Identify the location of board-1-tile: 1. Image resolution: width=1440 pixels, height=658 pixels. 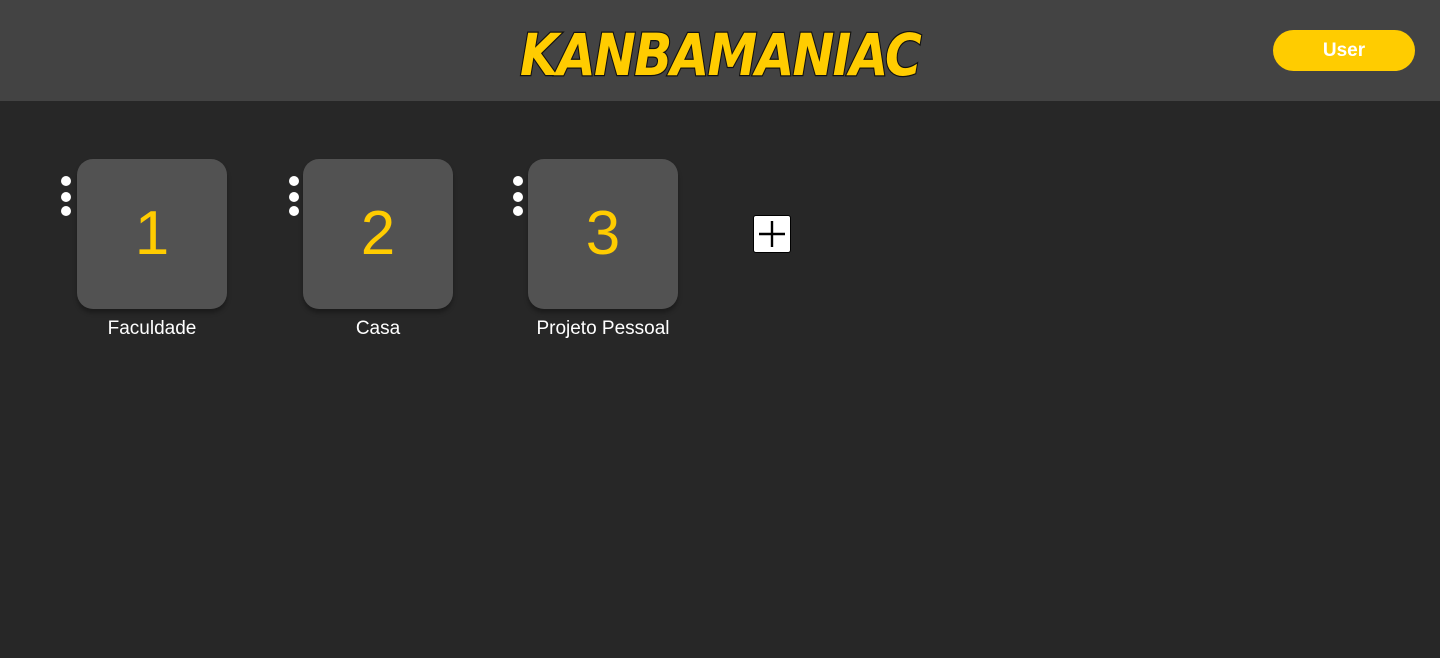
(152, 234).